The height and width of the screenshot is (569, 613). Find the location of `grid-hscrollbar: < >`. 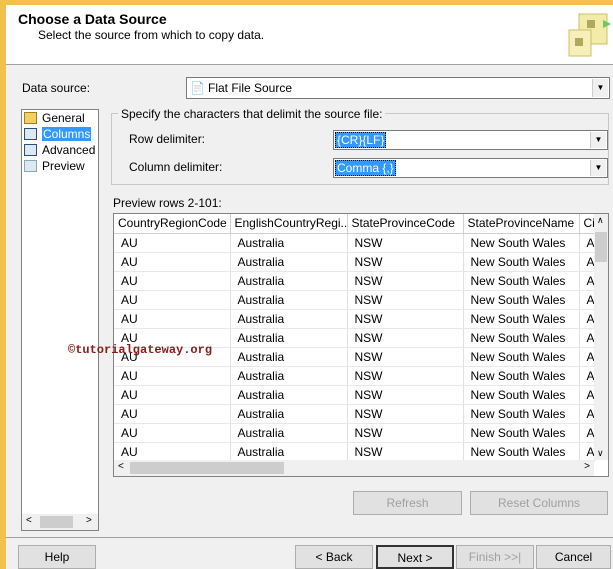

grid-hscrollbar: < > is located at coordinates (354, 468).